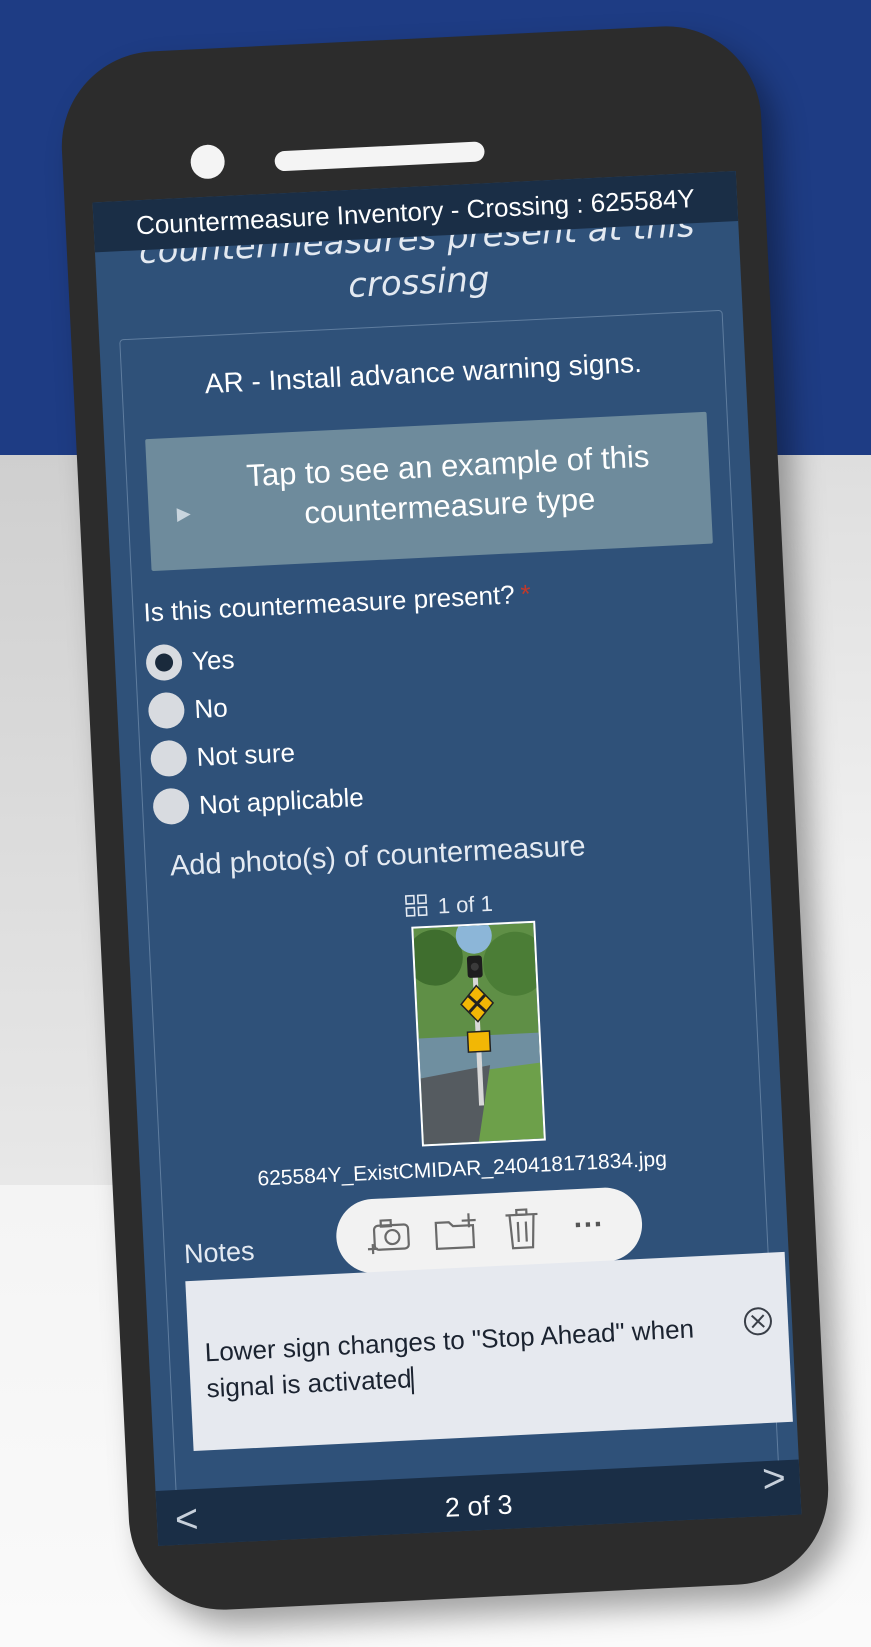  What do you see at coordinates (164, 662) in the screenshot?
I see `radio-button-selected` at bounding box center [164, 662].